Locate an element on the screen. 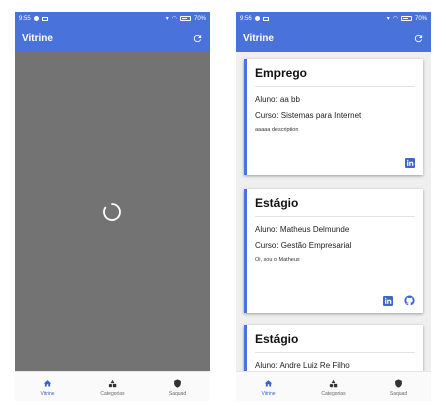  card-student: Aluno: aa bb is located at coordinates (277, 99).